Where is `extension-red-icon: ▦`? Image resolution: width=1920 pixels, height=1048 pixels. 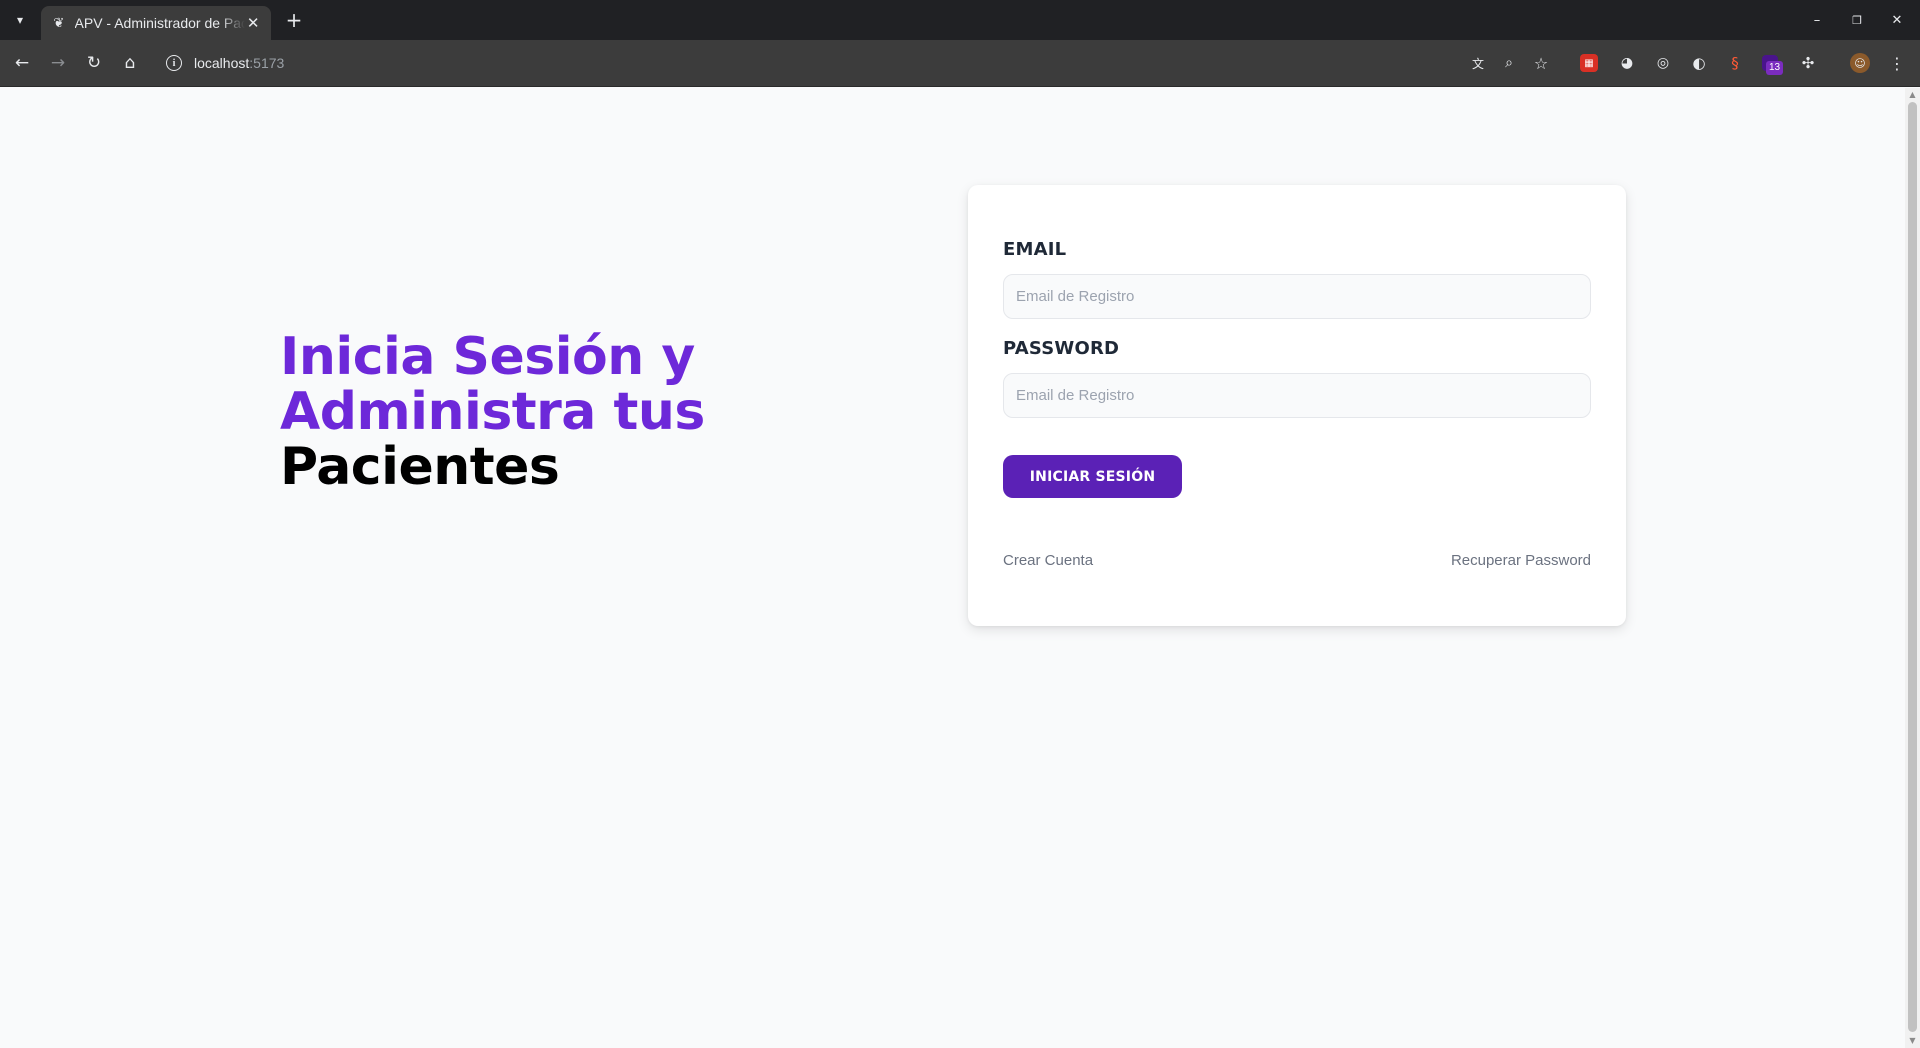 extension-red-icon: ▦ is located at coordinates (1589, 63).